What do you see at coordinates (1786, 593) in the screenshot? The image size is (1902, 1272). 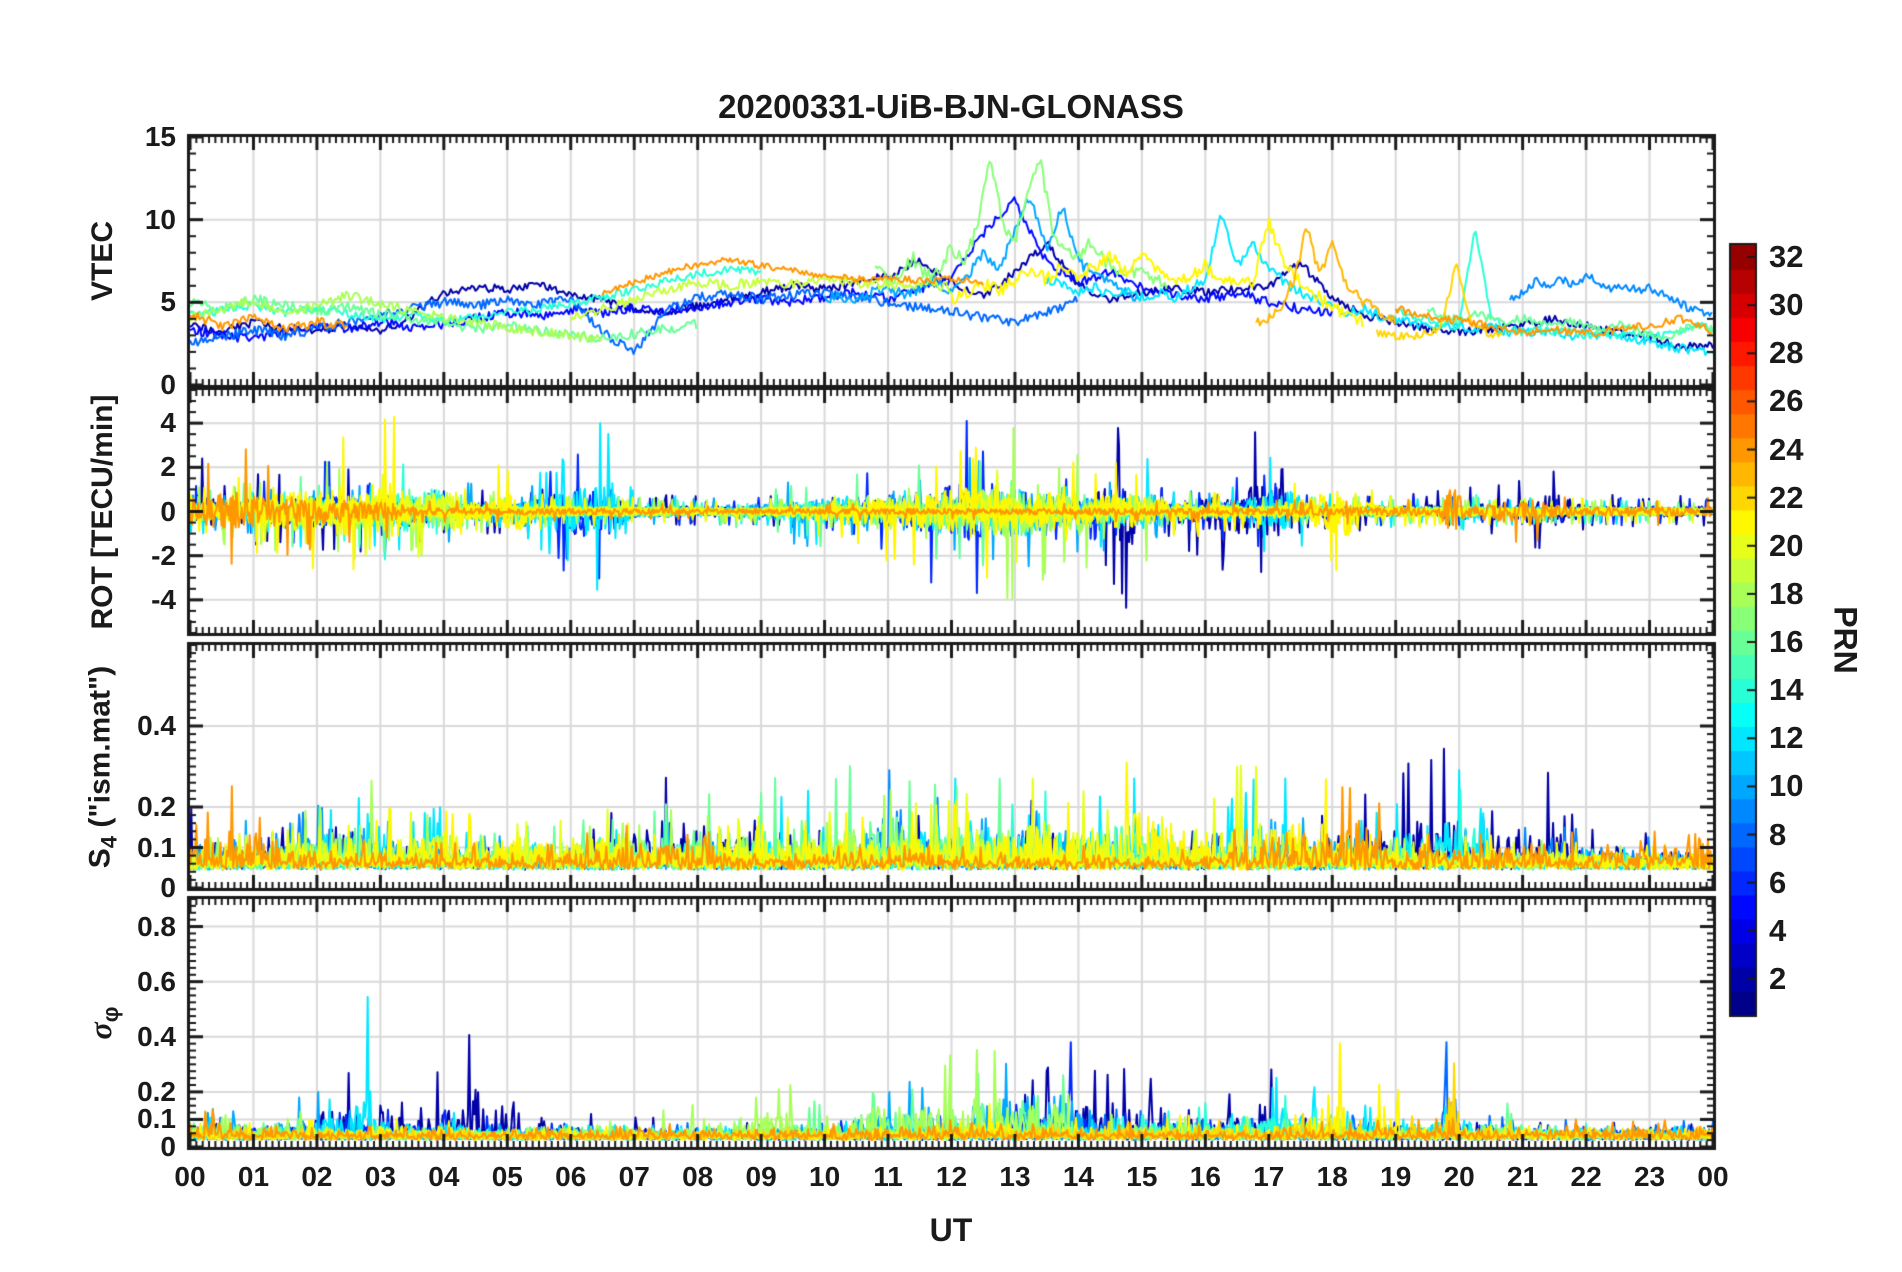 I see `colorbar-tick-label: 18` at bounding box center [1786, 593].